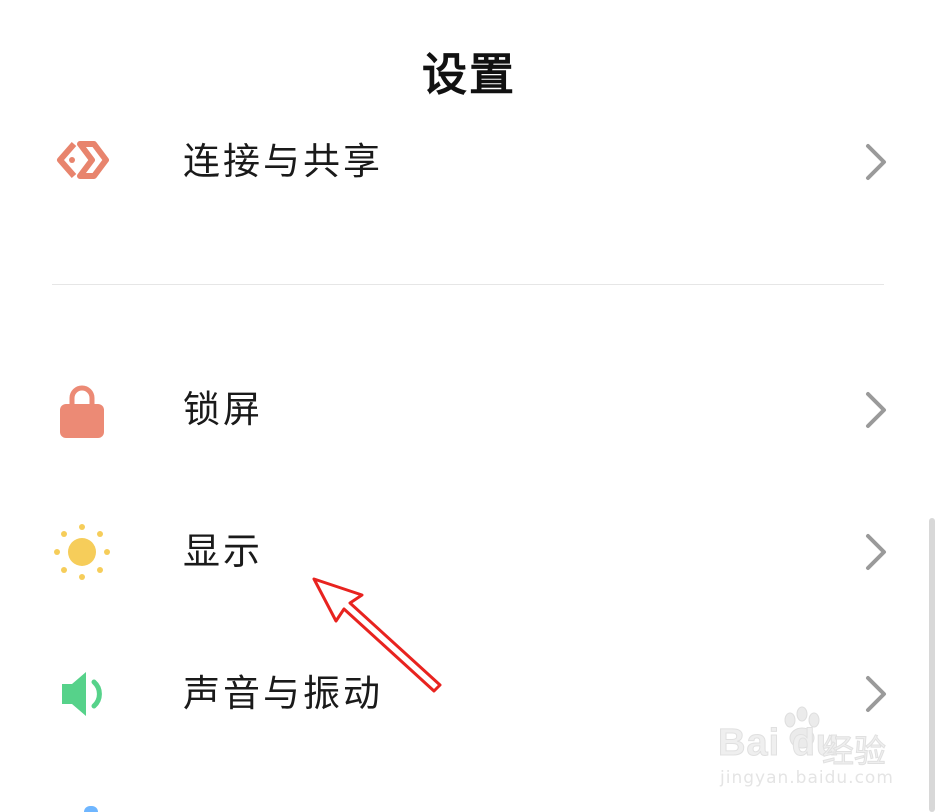 This screenshot has width=938, height=812. Describe the element at coordinates (469, 410) in the screenshot. I see `settings-item-lock-screen: 锁屏` at that location.